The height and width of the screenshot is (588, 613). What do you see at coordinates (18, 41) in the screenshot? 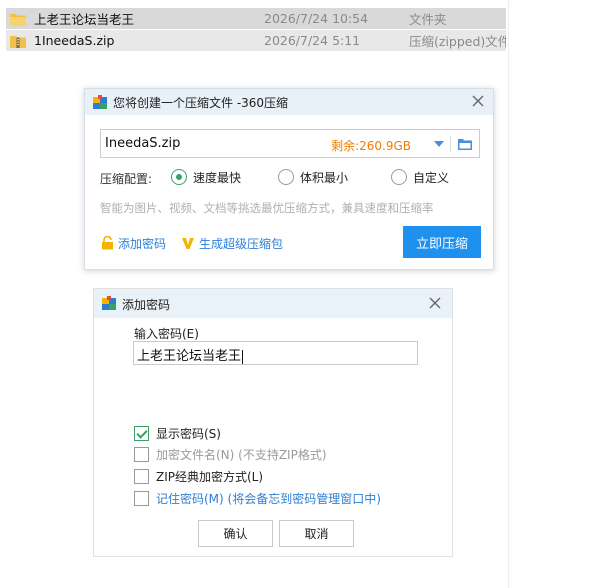
I see `zip-file-icon` at bounding box center [18, 41].